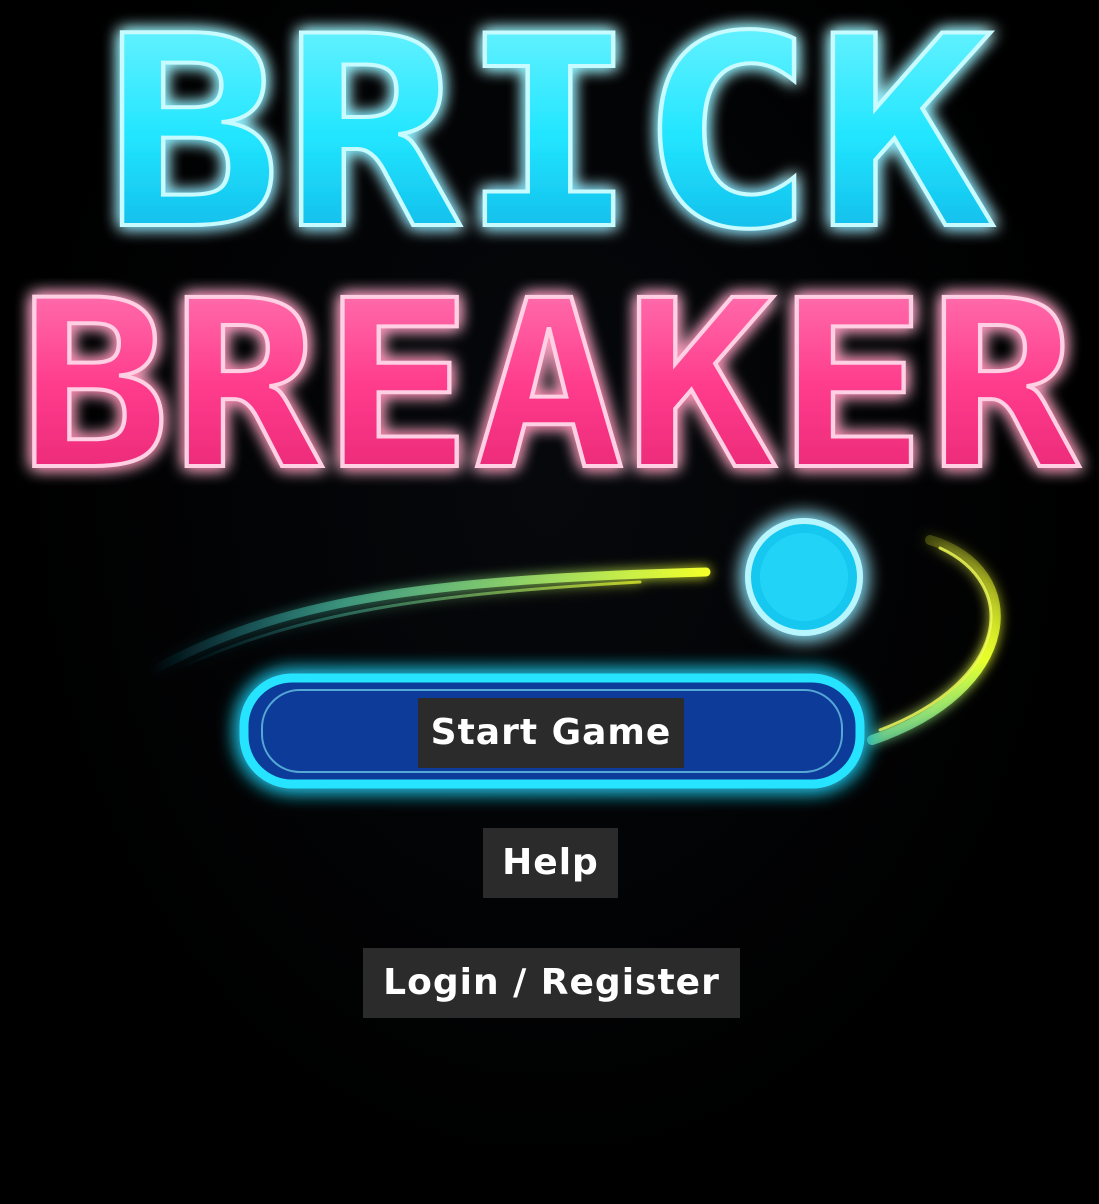 This screenshot has height=1204, width=1099. What do you see at coordinates (550, 863) in the screenshot?
I see `help-button: Help` at bounding box center [550, 863].